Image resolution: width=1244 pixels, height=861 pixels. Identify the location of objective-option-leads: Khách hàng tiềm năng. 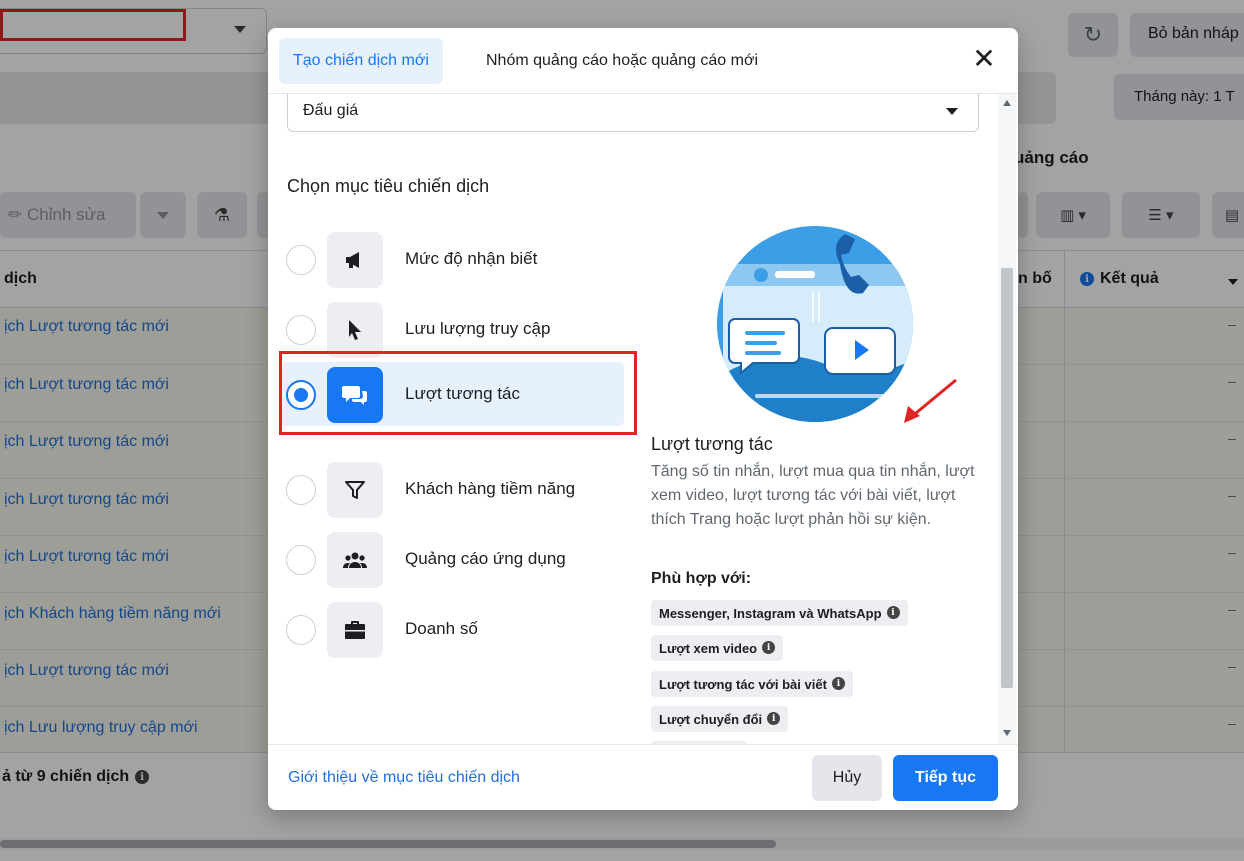
(452, 489).